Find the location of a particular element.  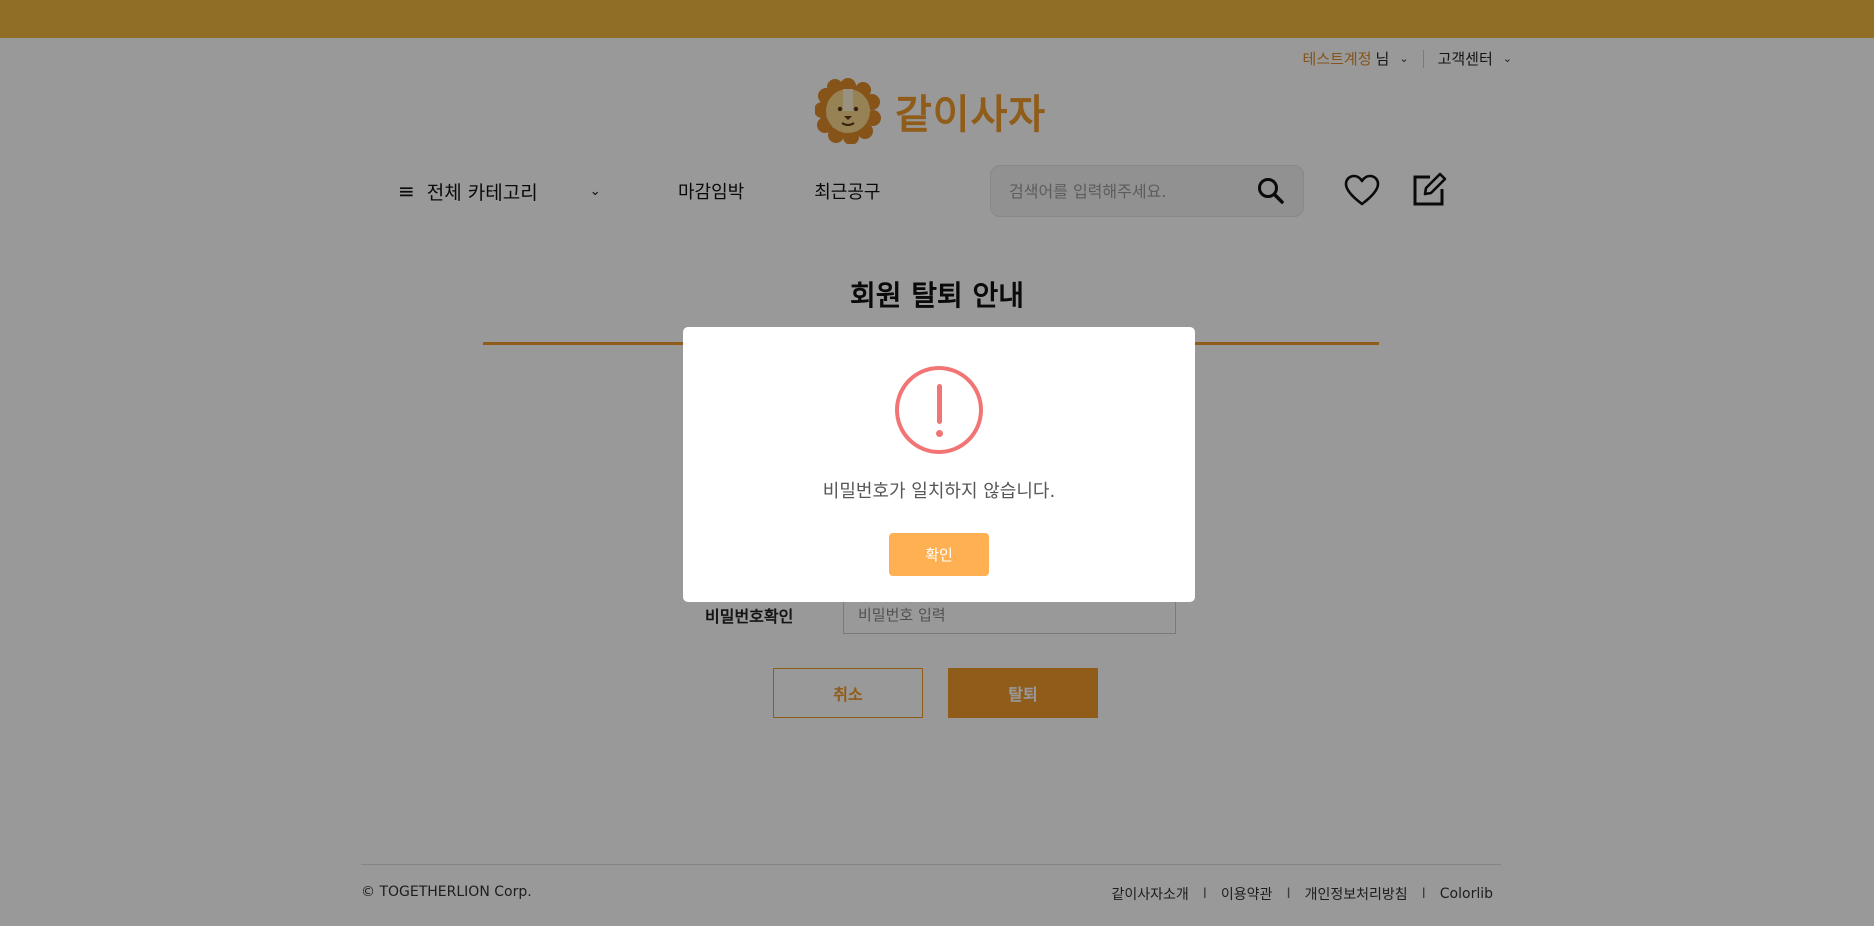

confirm-button: 확인 is located at coordinates (939, 554).